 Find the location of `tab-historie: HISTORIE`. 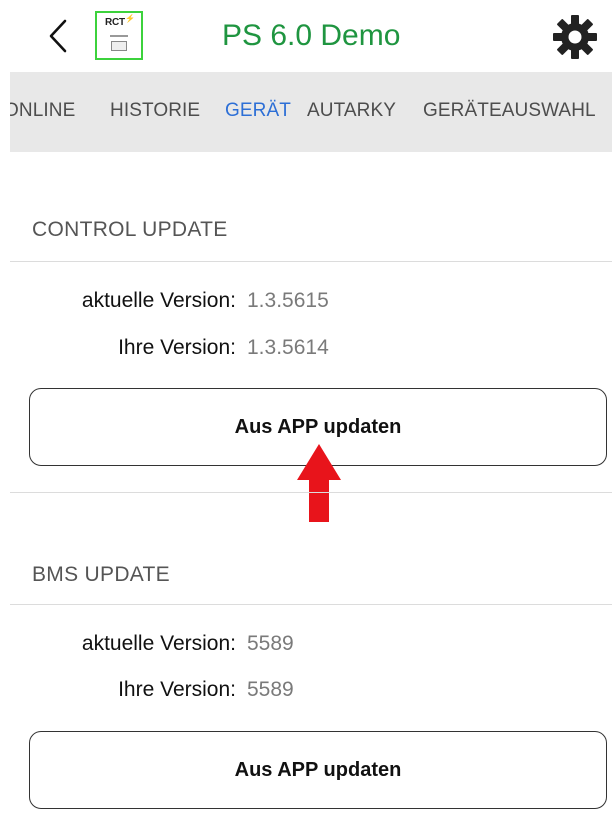

tab-historie: HISTORIE is located at coordinates (155, 111).